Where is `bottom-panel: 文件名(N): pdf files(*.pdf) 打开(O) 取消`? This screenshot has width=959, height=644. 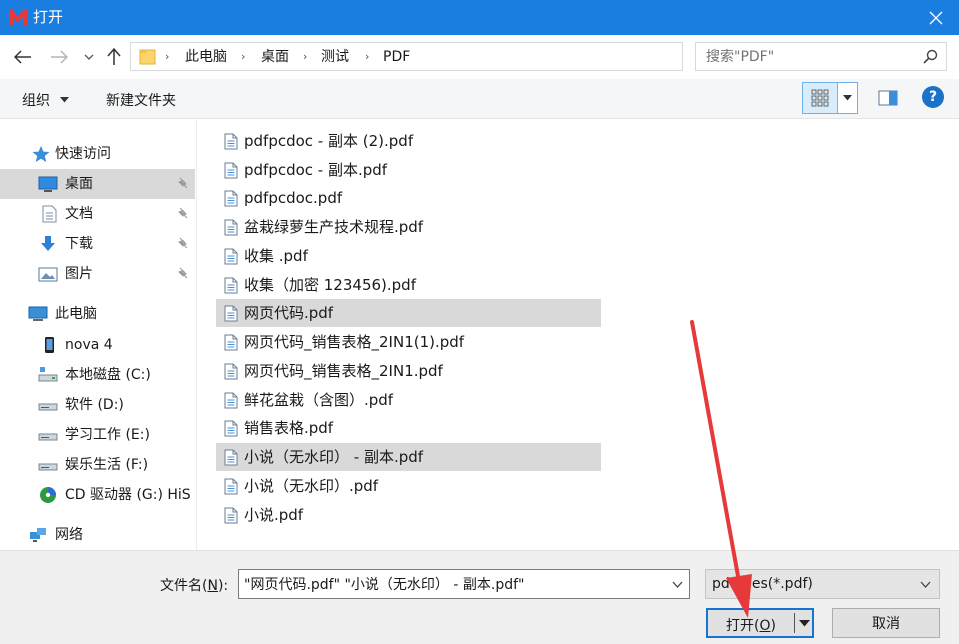 bottom-panel: 文件名(N): pdf files(*.pdf) 打开(O) 取消 is located at coordinates (479, 597).